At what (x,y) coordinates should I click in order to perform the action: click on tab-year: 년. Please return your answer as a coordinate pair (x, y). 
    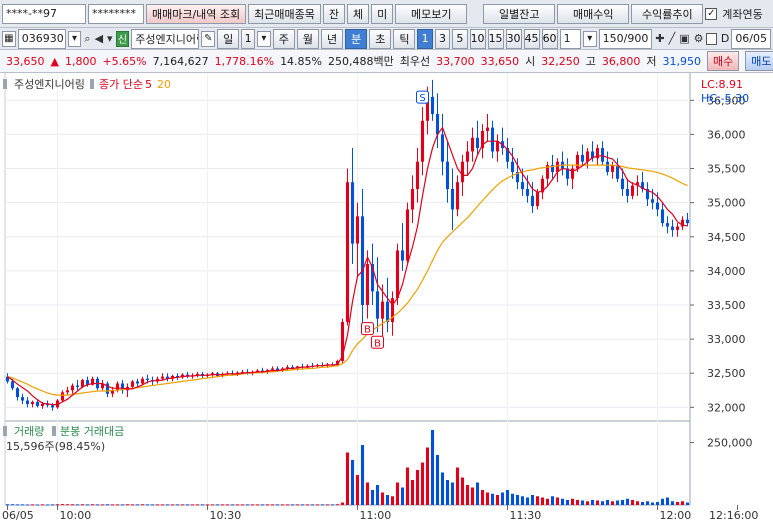
    Looking at the image, I should click on (332, 38).